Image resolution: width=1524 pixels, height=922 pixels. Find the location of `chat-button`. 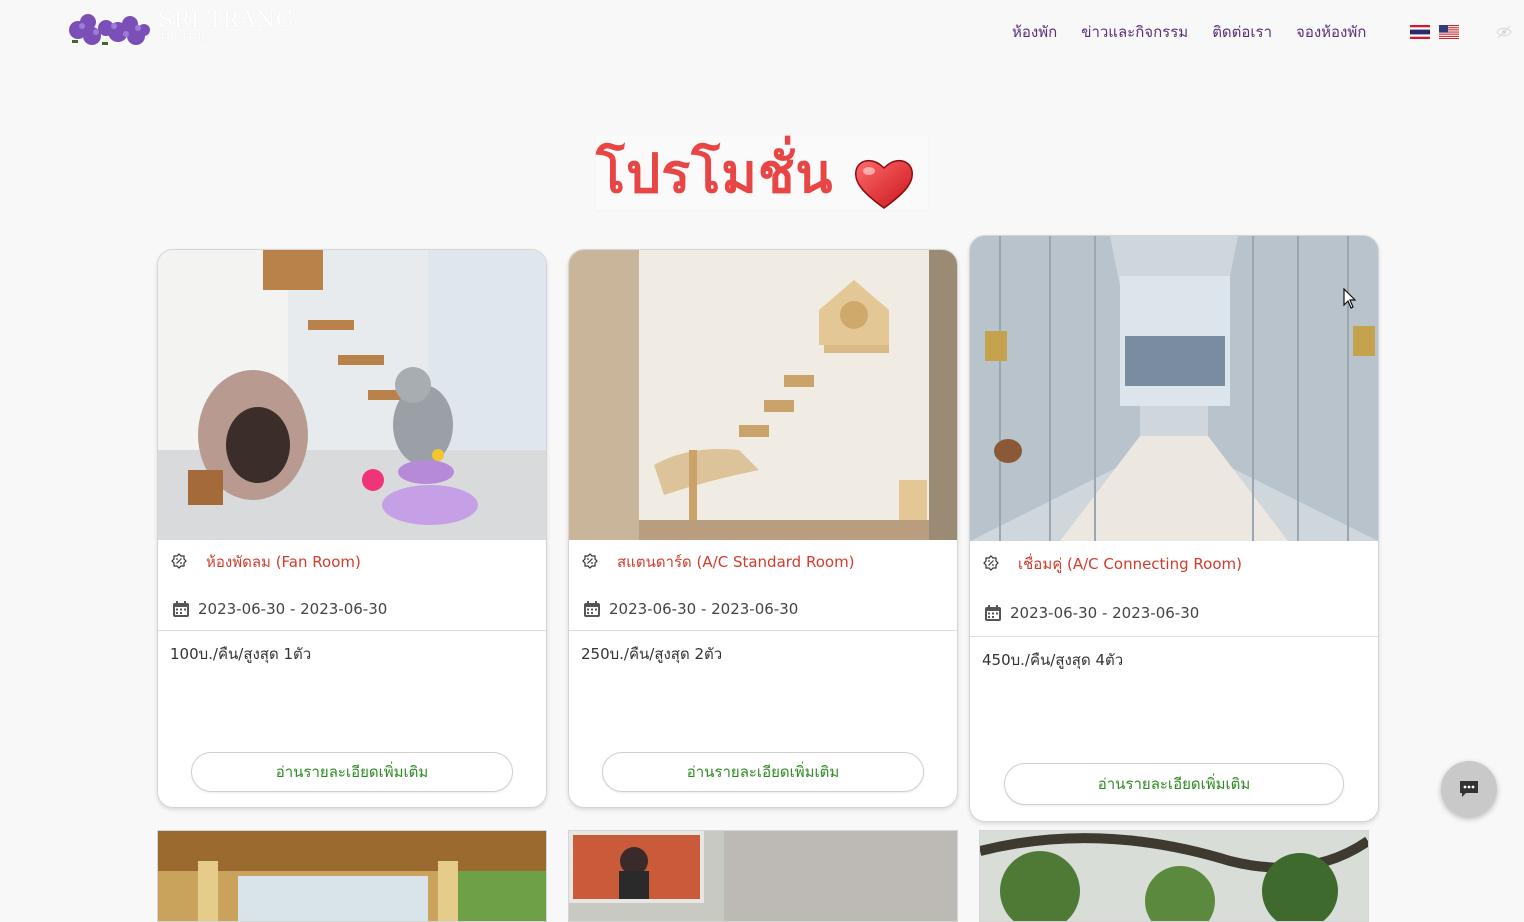

chat-button is located at coordinates (1469, 789).